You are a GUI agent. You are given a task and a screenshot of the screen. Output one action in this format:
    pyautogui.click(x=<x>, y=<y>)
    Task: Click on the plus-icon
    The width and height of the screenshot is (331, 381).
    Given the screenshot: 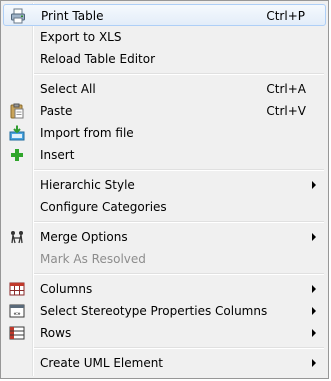 What is the action you would take?
    pyautogui.click(x=17, y=155)
    